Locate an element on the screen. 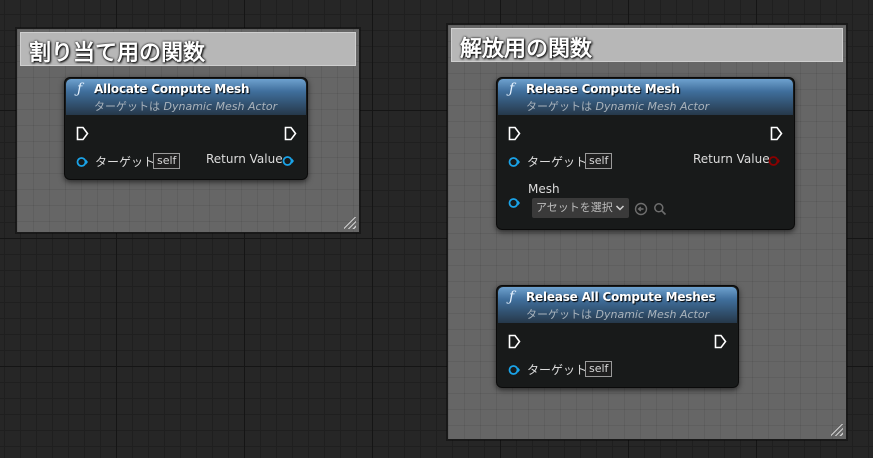 This screenshot has width=873, height=458. node-title: Release All Compute Meshes is located at coordinates (621, 297).